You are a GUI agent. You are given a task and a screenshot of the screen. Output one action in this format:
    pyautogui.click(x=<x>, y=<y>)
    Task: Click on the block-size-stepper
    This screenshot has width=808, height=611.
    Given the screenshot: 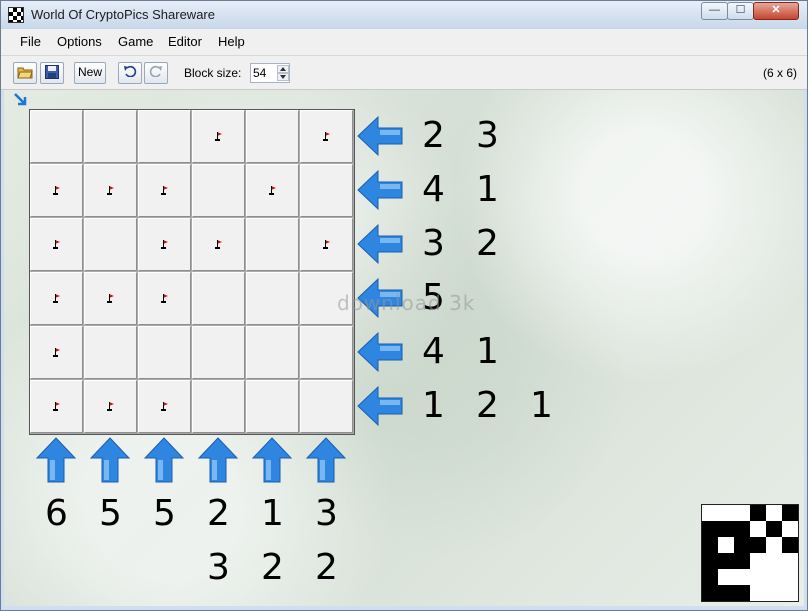 What is the action you would take?
    pyautogui.click(x=270, y=73)
    